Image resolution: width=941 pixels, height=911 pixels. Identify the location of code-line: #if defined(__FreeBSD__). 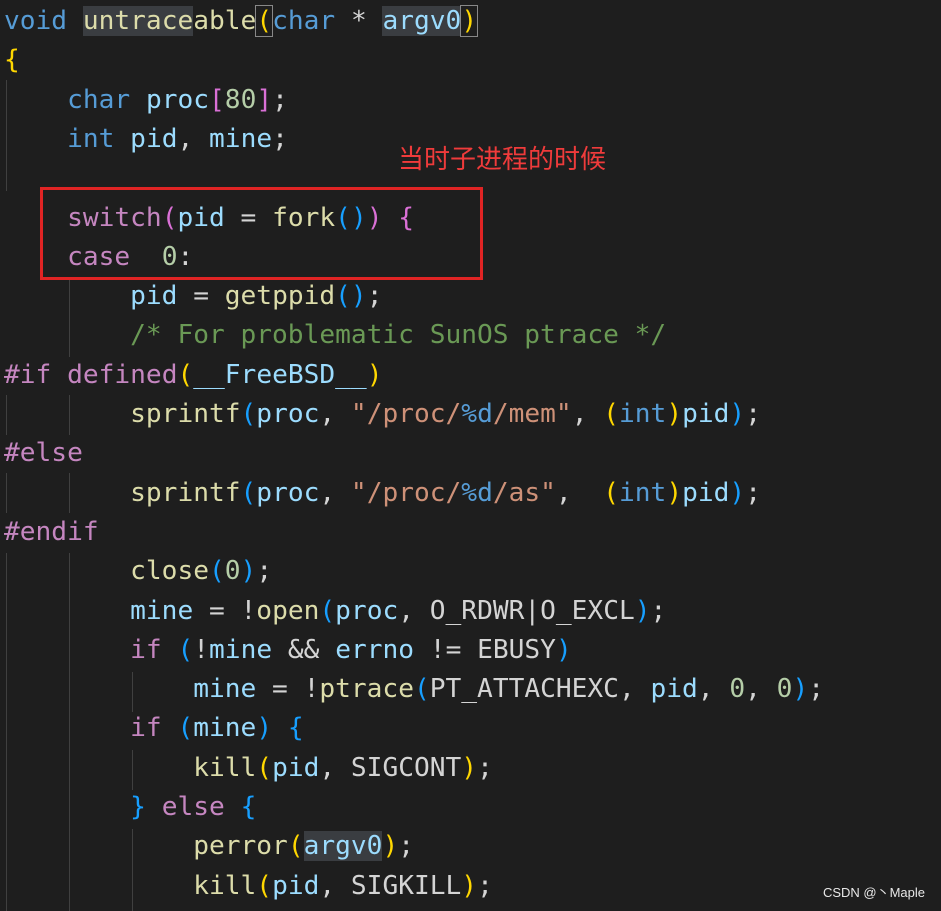
(193, 375).